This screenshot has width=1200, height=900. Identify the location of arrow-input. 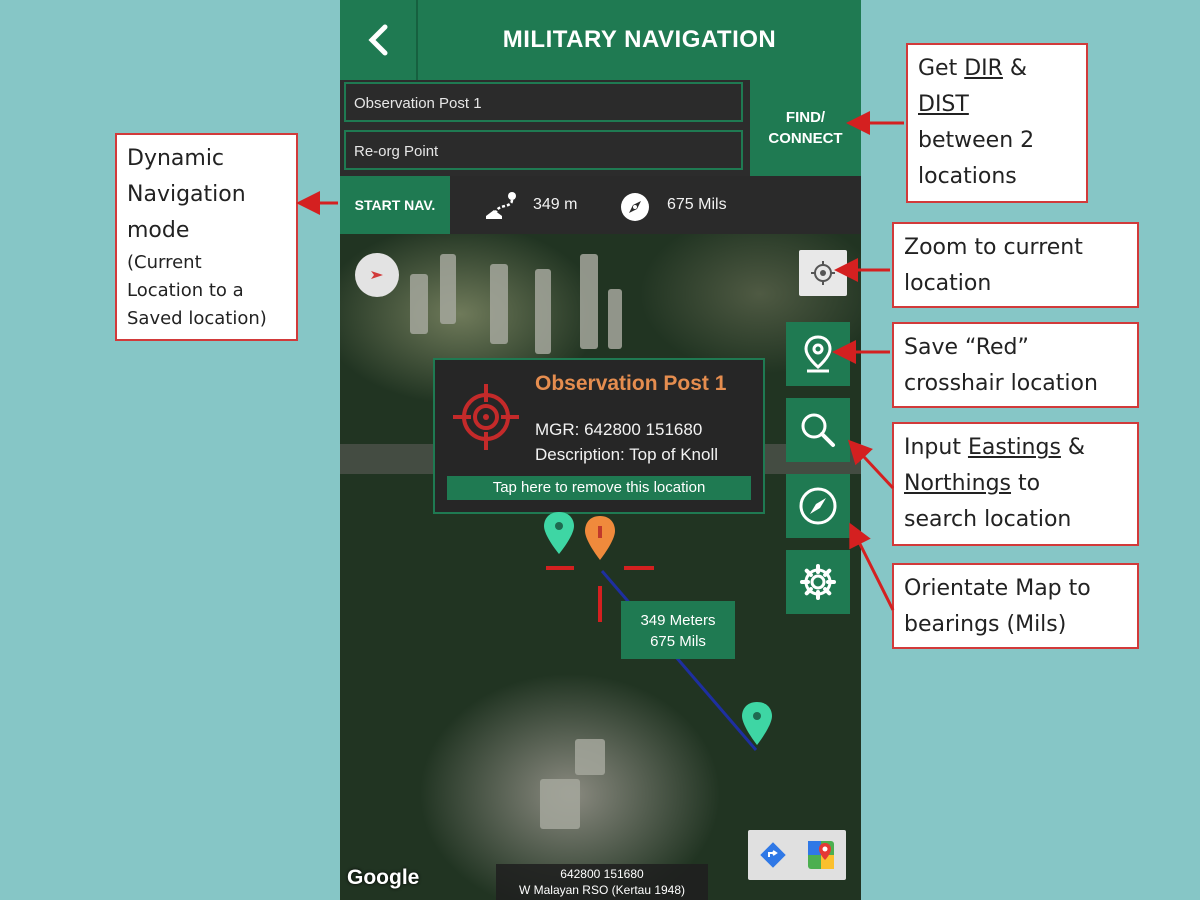
(871, 464).